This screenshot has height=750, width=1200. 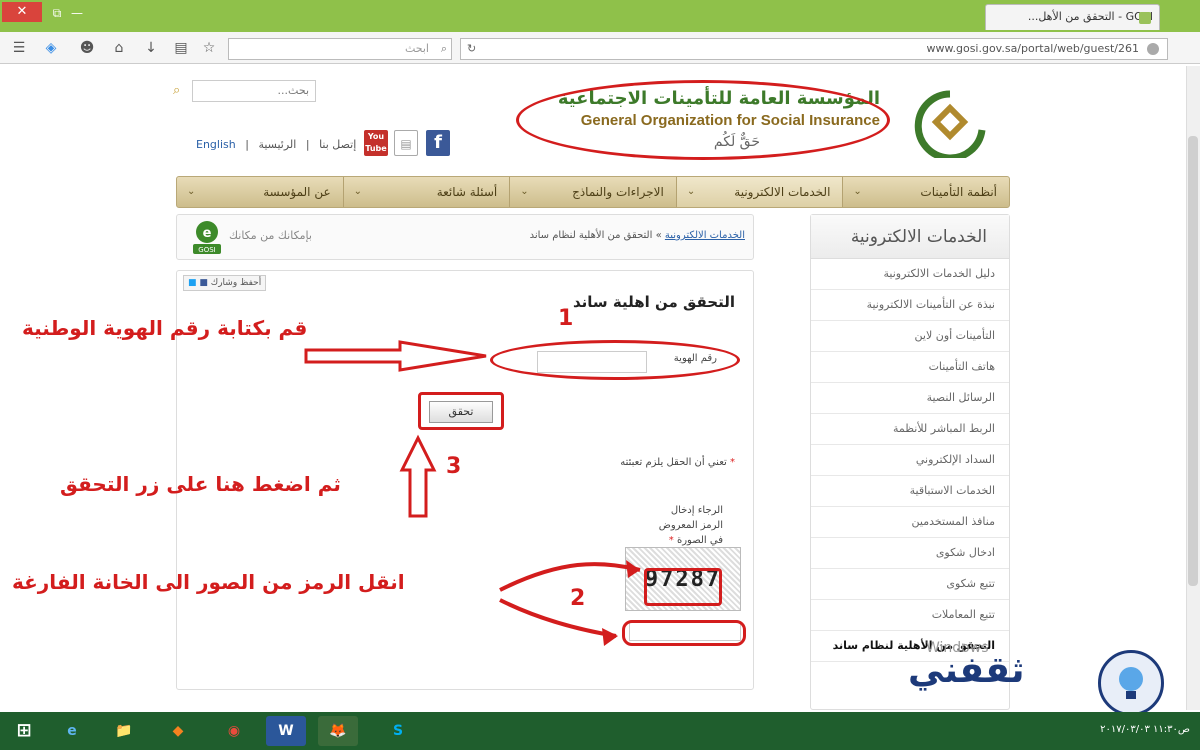 What do you see at coordinates (1193, 361) in the screenshot?
I see `scrollbar-thumb` at bounding box center [1193, 361].